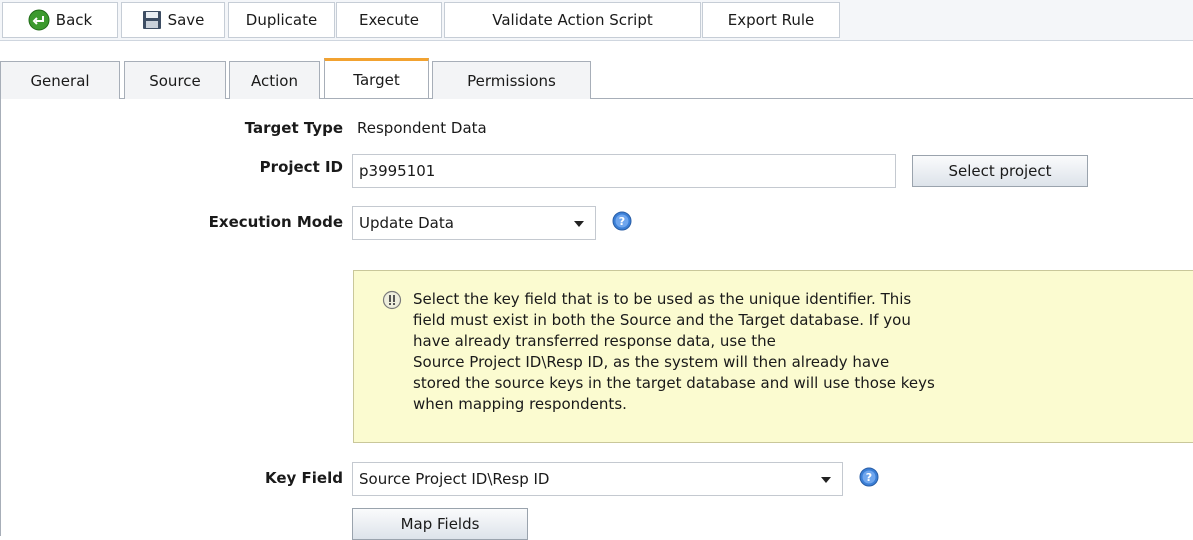 The height and width of the screenshot is (540, 1193). What do you see at coordinates (454, 479) in the screenshot?
I see `key-field-value: Source Project ID\Resp ID` at bounding box center [454, 479].